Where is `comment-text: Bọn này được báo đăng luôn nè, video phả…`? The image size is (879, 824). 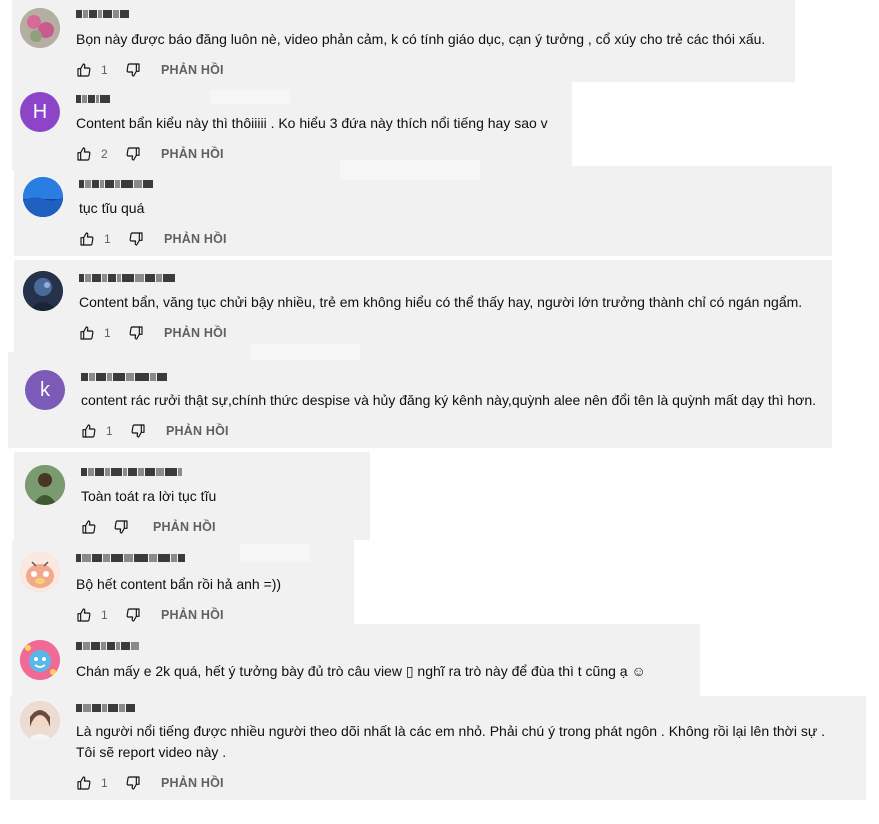
comment-text: Bọn này được báo đăng luôn nè, video phả… is located at coordinates (421, 39).